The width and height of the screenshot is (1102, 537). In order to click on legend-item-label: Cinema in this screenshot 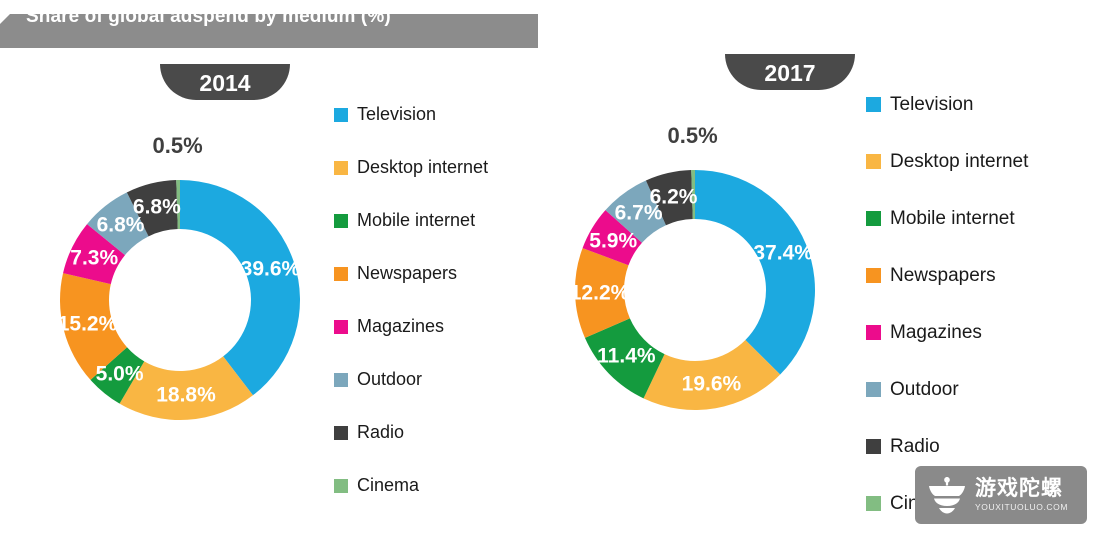, I will do `click(388, 485)`.